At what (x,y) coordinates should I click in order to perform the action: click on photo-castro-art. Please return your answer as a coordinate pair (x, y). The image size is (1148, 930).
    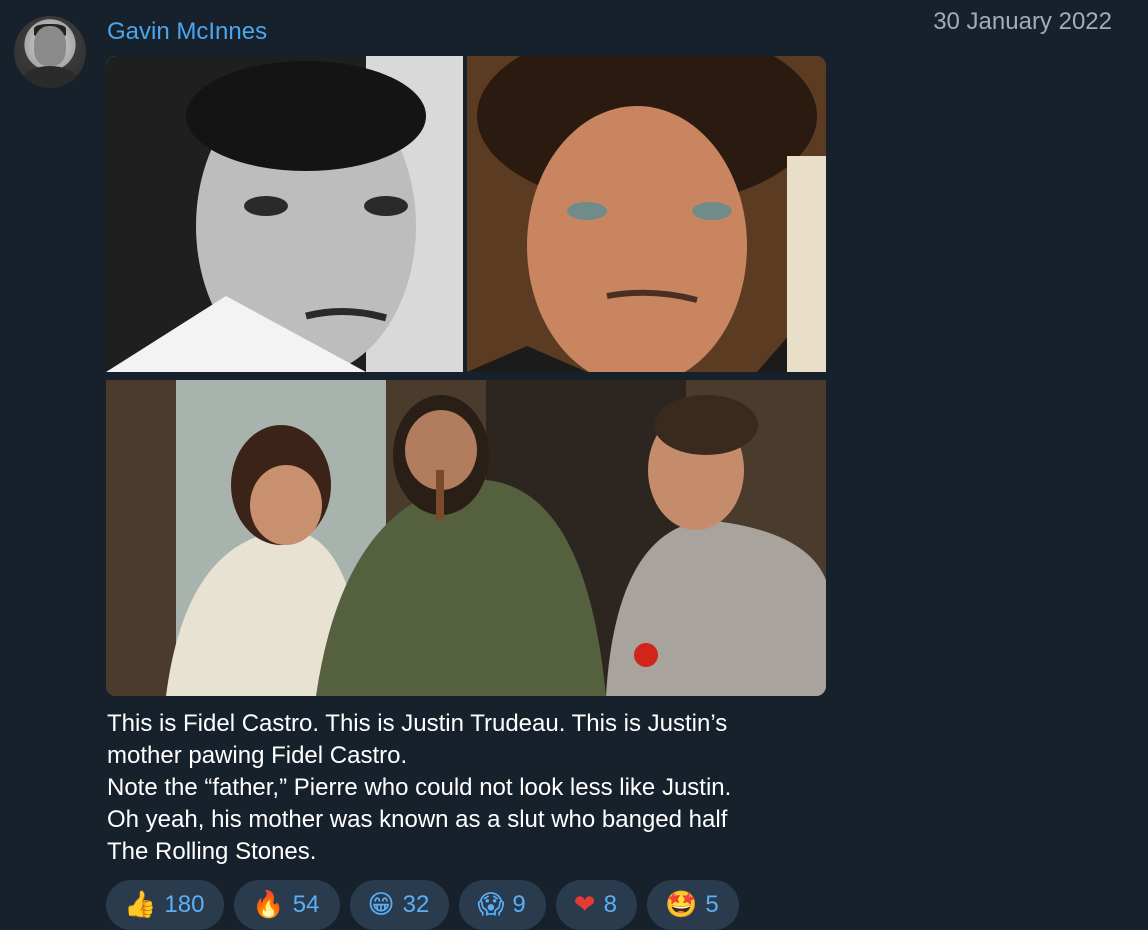
    Looking at the image, I should click on (284, 214).